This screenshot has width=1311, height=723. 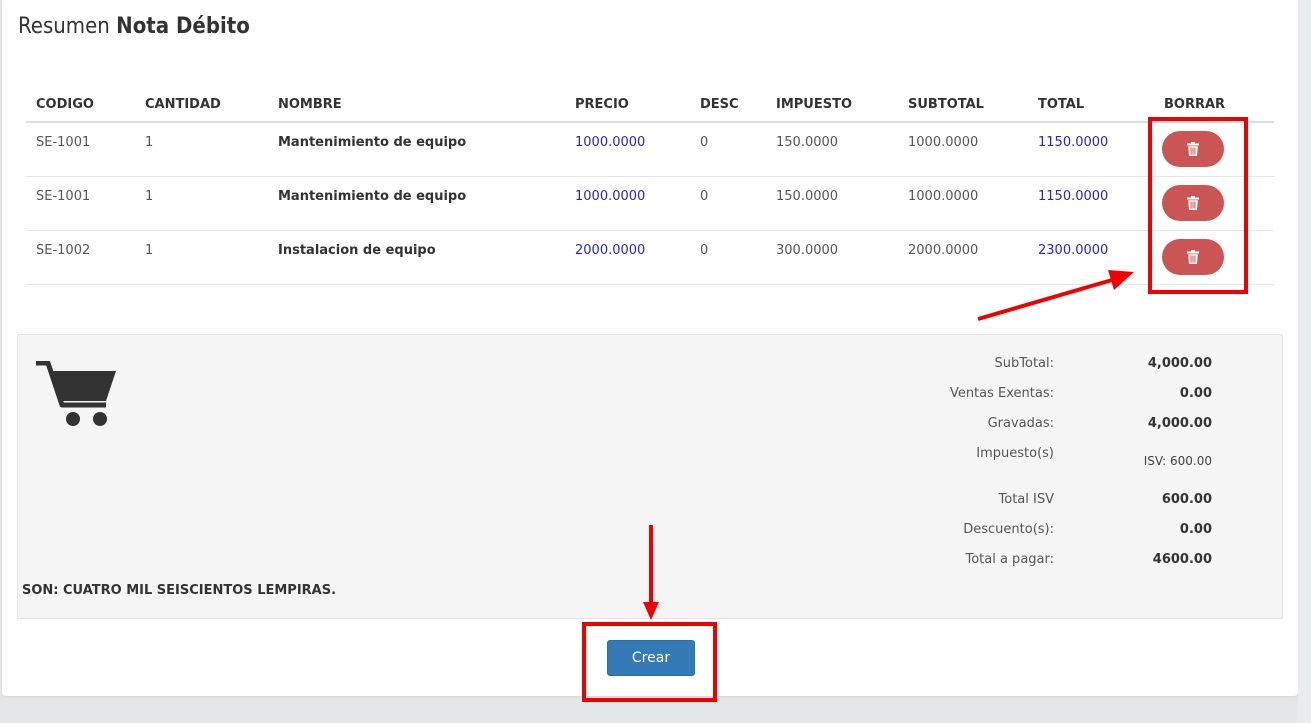 I want to click on page-edge, so click(x=1304, y=361).